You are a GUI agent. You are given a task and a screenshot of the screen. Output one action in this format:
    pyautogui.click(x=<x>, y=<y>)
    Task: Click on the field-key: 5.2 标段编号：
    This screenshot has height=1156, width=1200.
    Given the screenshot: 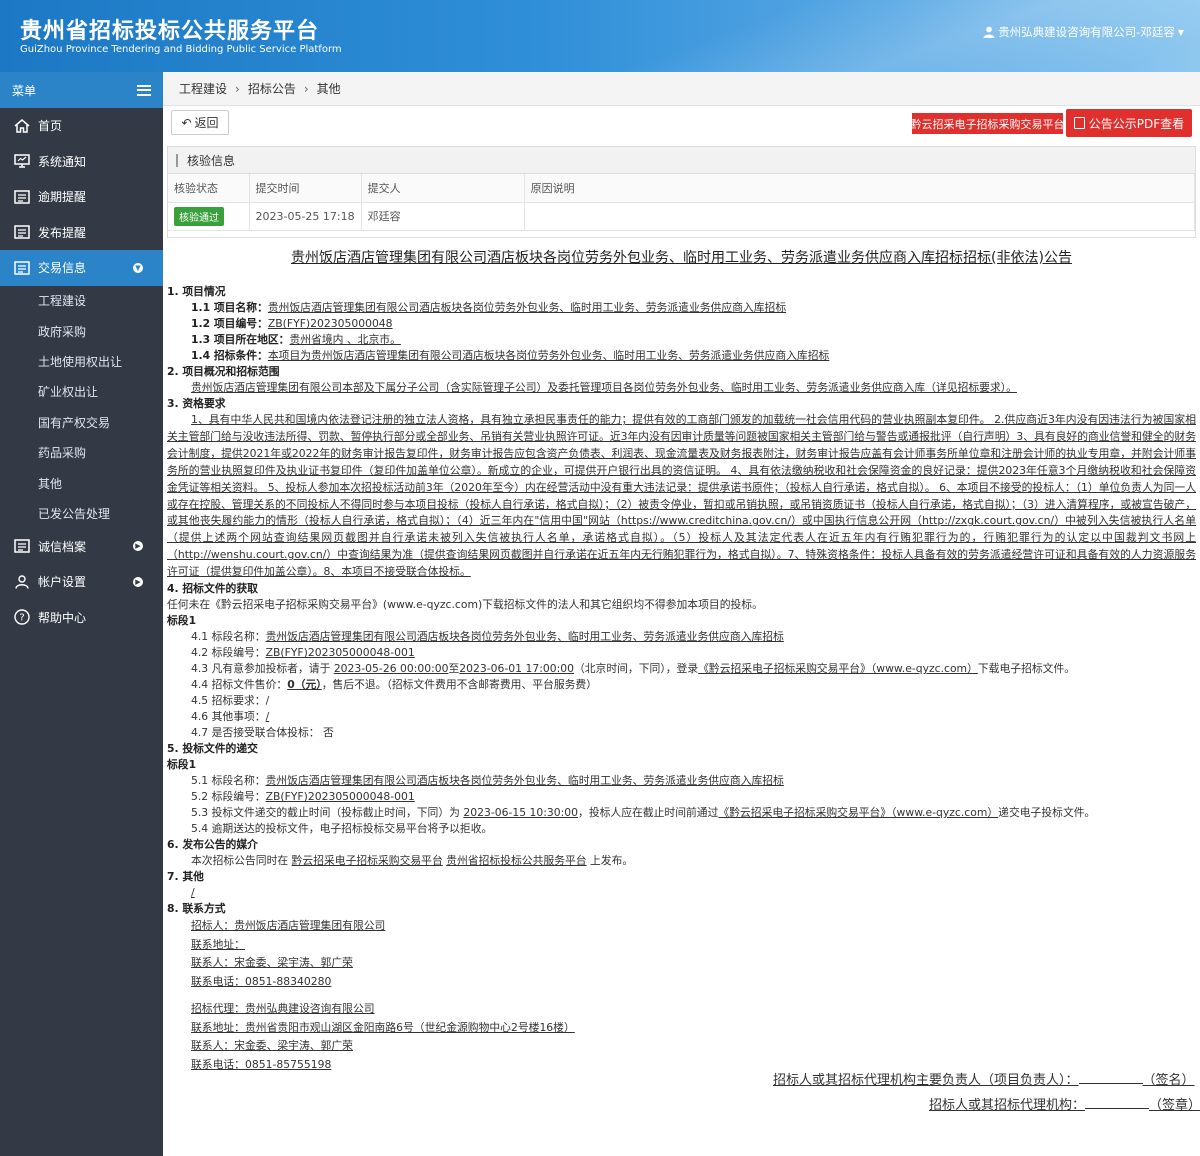 What is the action you would take?
    pyautogui.click(x=228, y=797)
    